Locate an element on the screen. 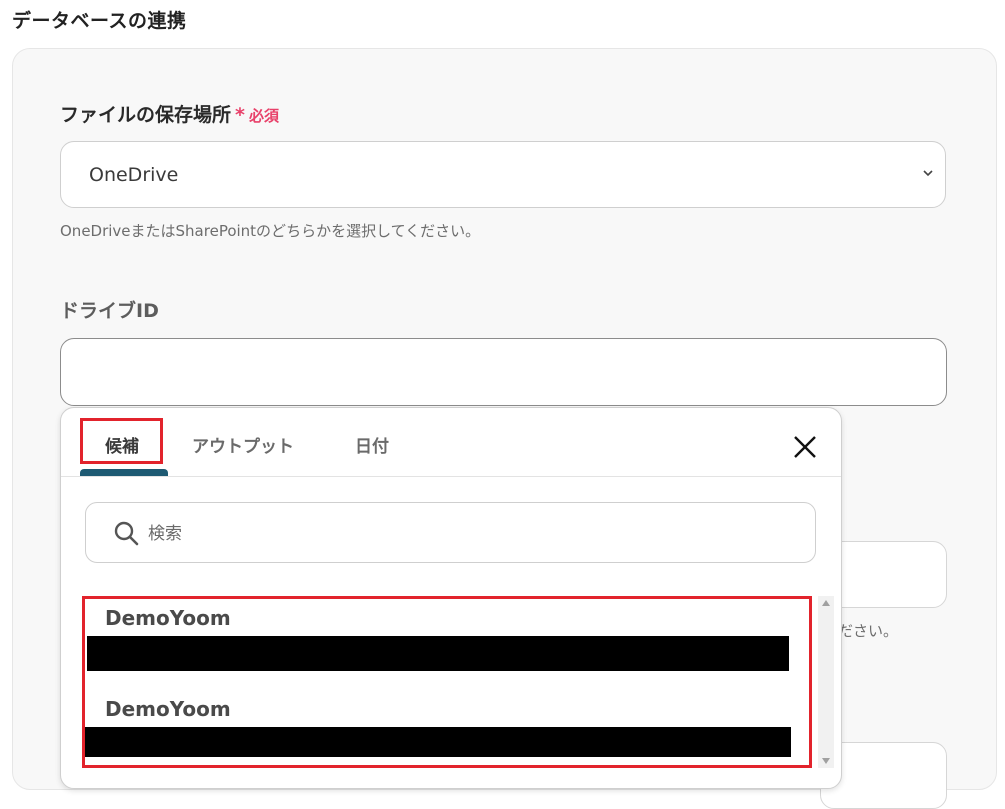  tabs-bar: 候補 アウトプット 日付 is located at coordinates (451, 442).